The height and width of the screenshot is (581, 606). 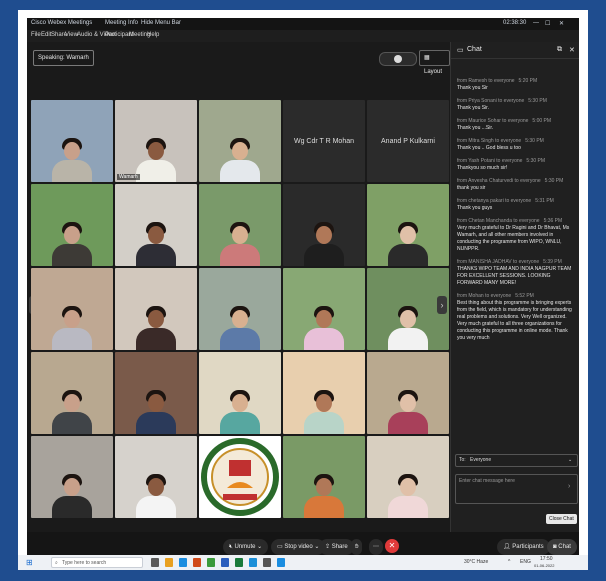 What do you see at coordinates (408, 141) in the screenshot?
I see `video-tile: Anand P Kulkarni` at bounding box center [408, 141].